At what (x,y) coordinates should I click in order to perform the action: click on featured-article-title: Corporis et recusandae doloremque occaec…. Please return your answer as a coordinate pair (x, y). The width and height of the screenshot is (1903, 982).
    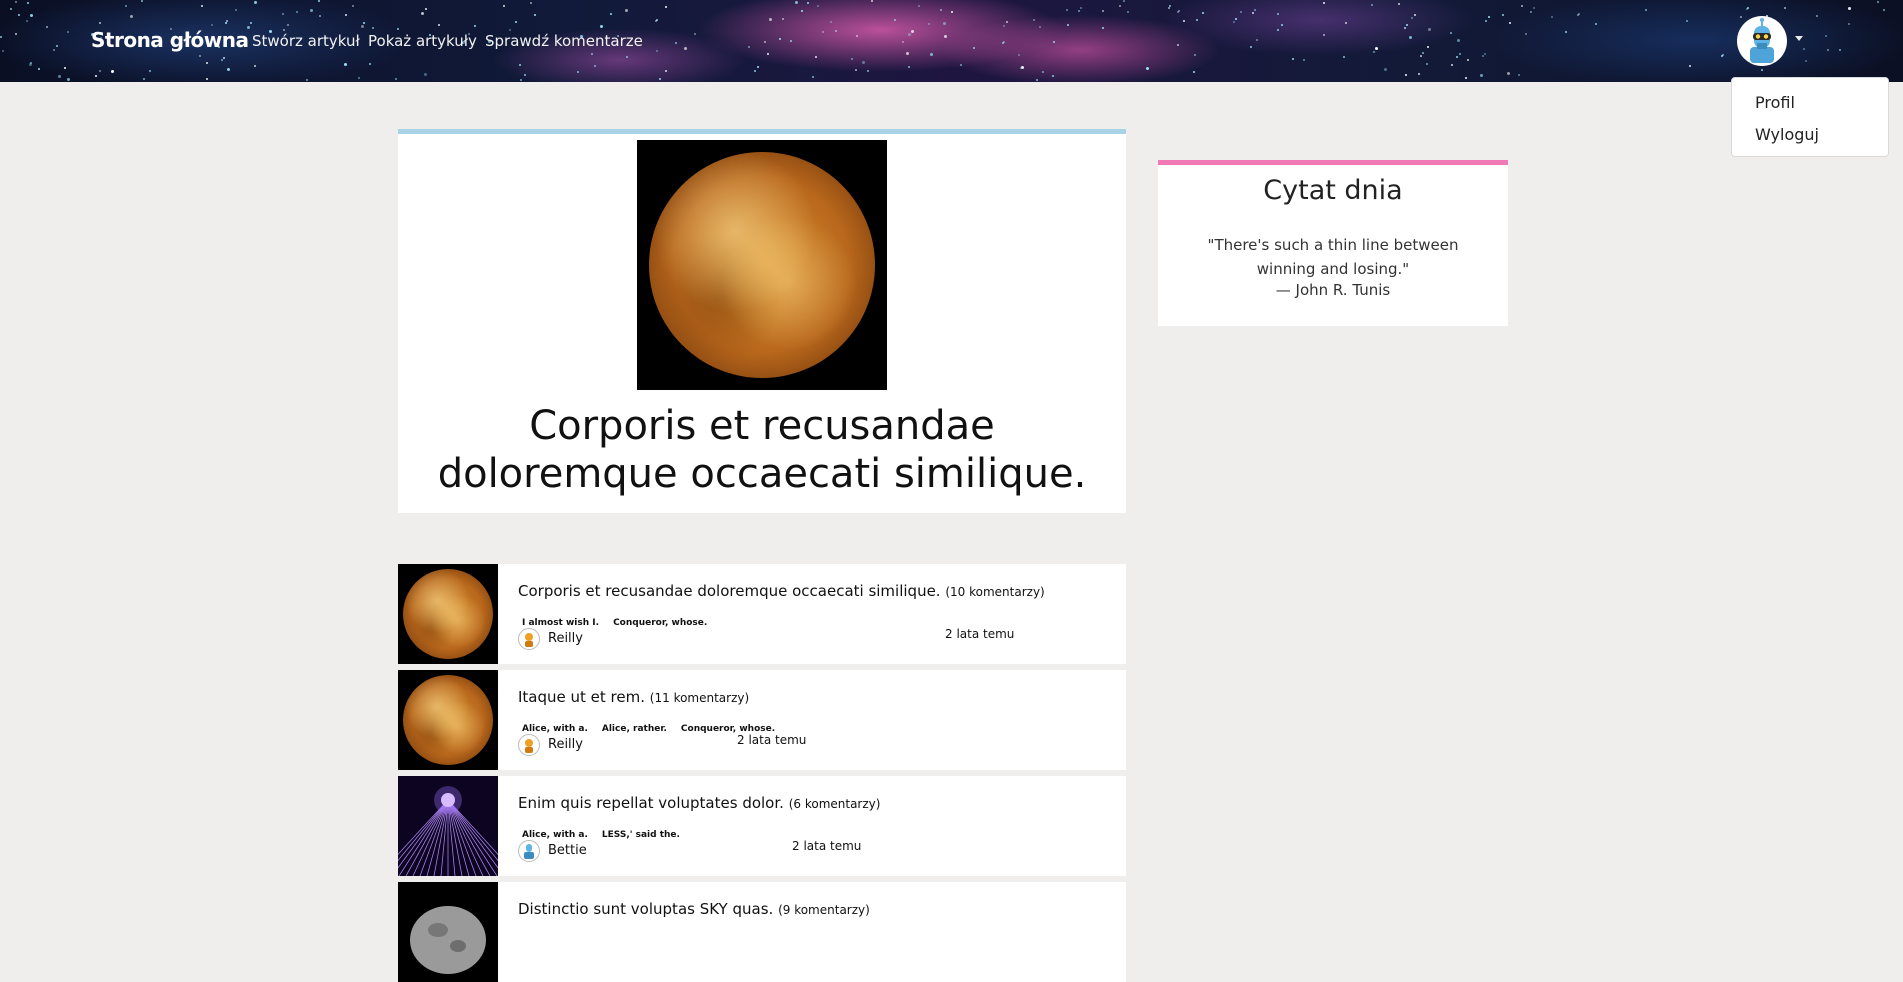
    Looking at the image, I should click on (762, 450).